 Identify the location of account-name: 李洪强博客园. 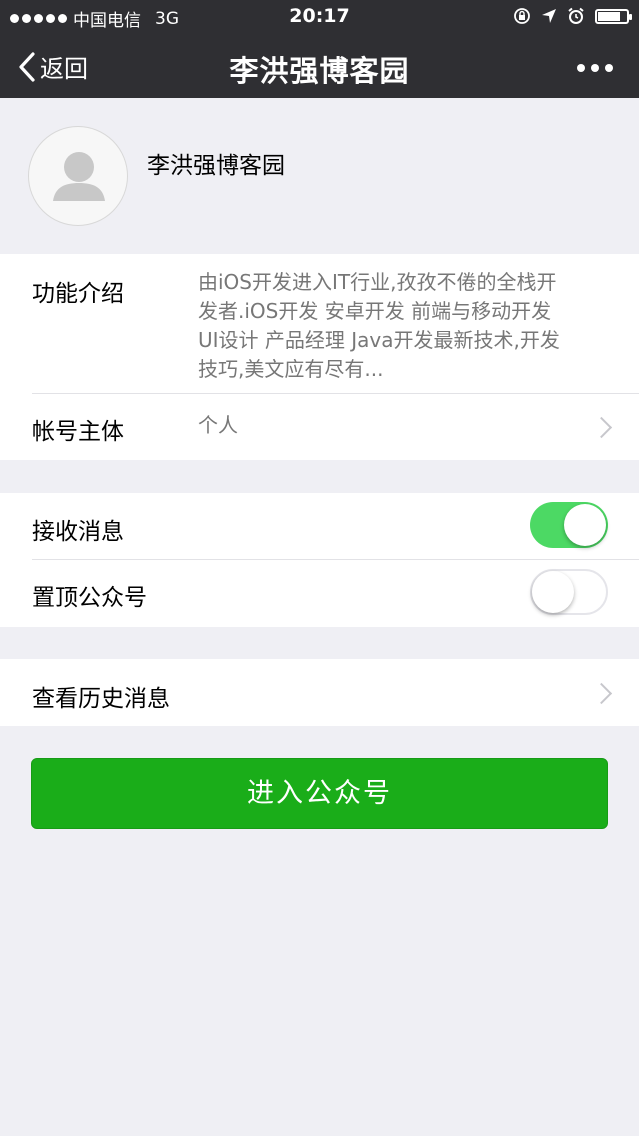
(216, 166).